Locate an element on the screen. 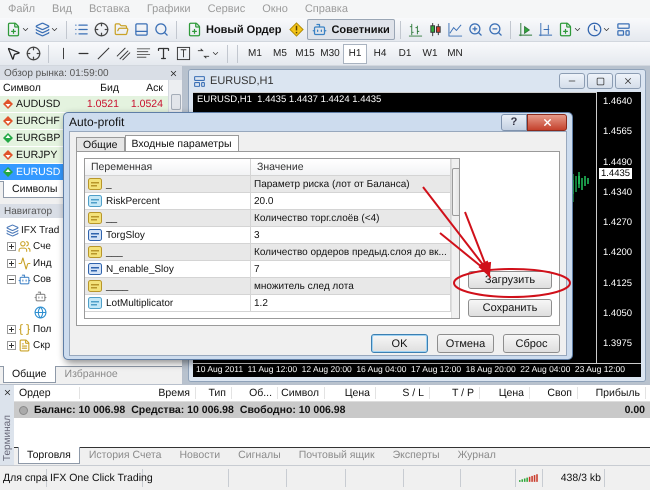 This screenshot has width=650, height=490. symbol-row: AUDUSD 1.0521 1.0524 is located at coordinates (84, 104).